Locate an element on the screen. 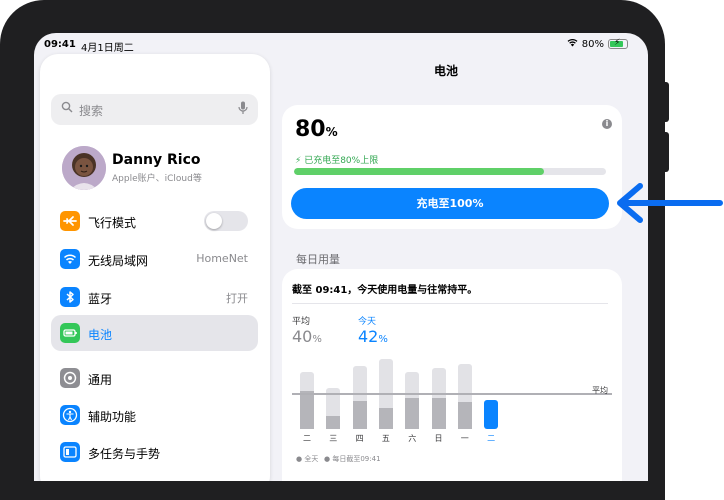  airplane-mode-toggle is located at coordinates (226, 221).